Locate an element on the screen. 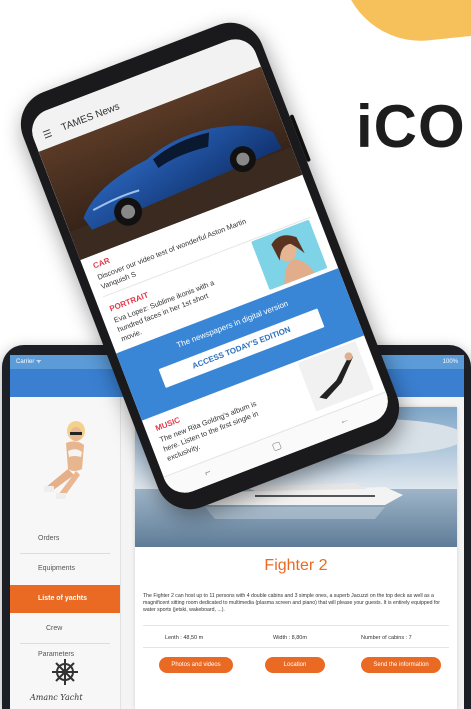 This screenshot has height=709, width=471. recent-apps-icon: ⌐ is located at coordinates (207, 473).